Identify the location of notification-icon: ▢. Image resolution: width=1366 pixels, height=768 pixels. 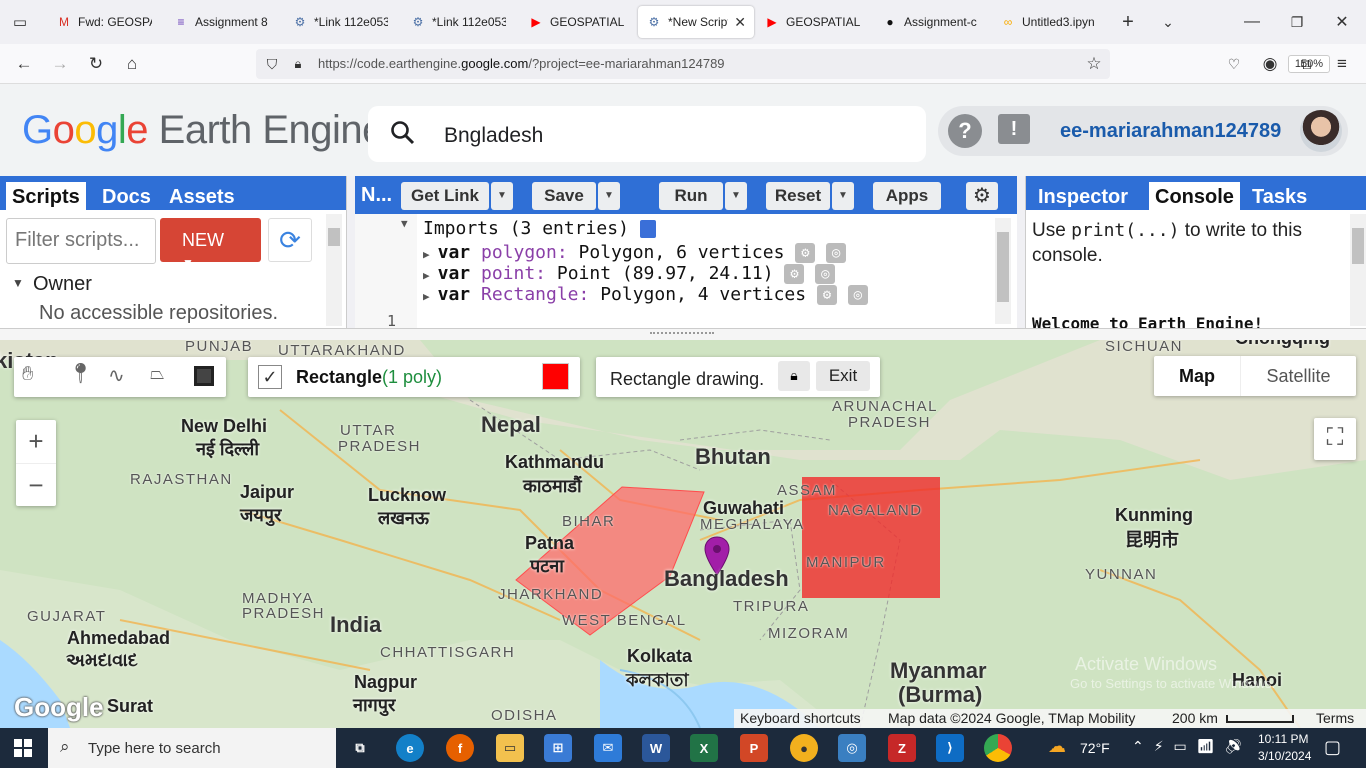
(1332, 747).